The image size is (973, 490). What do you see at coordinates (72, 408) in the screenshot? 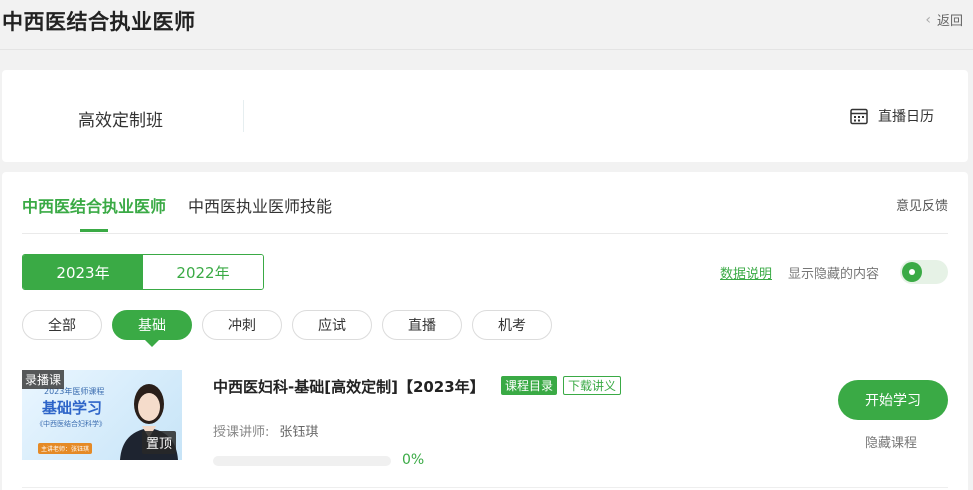
I see `thumb-heading: 基础学习` at bounding box center [72, 408].